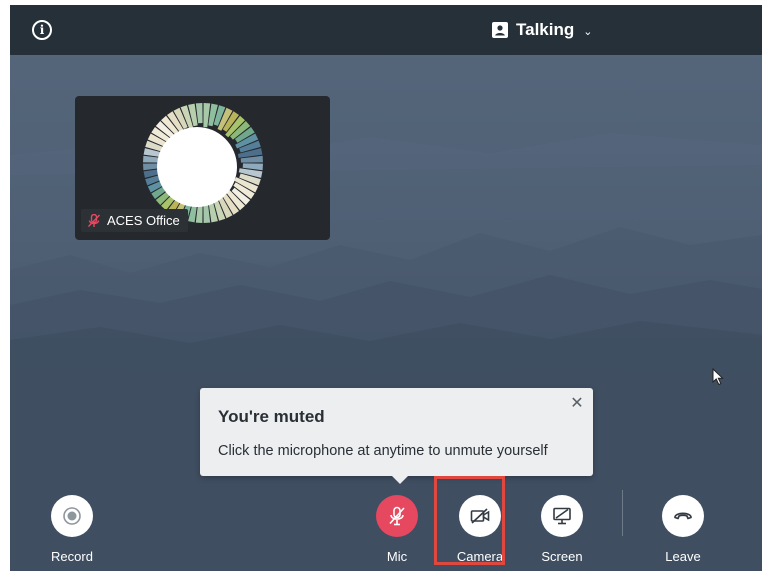 The width and height of the screenshot is (767, 573). What do you see at coordinates (588, 31) in the screenshot?
I see `chevron-down-icon: ⌄` at bounding box center [588, 31].